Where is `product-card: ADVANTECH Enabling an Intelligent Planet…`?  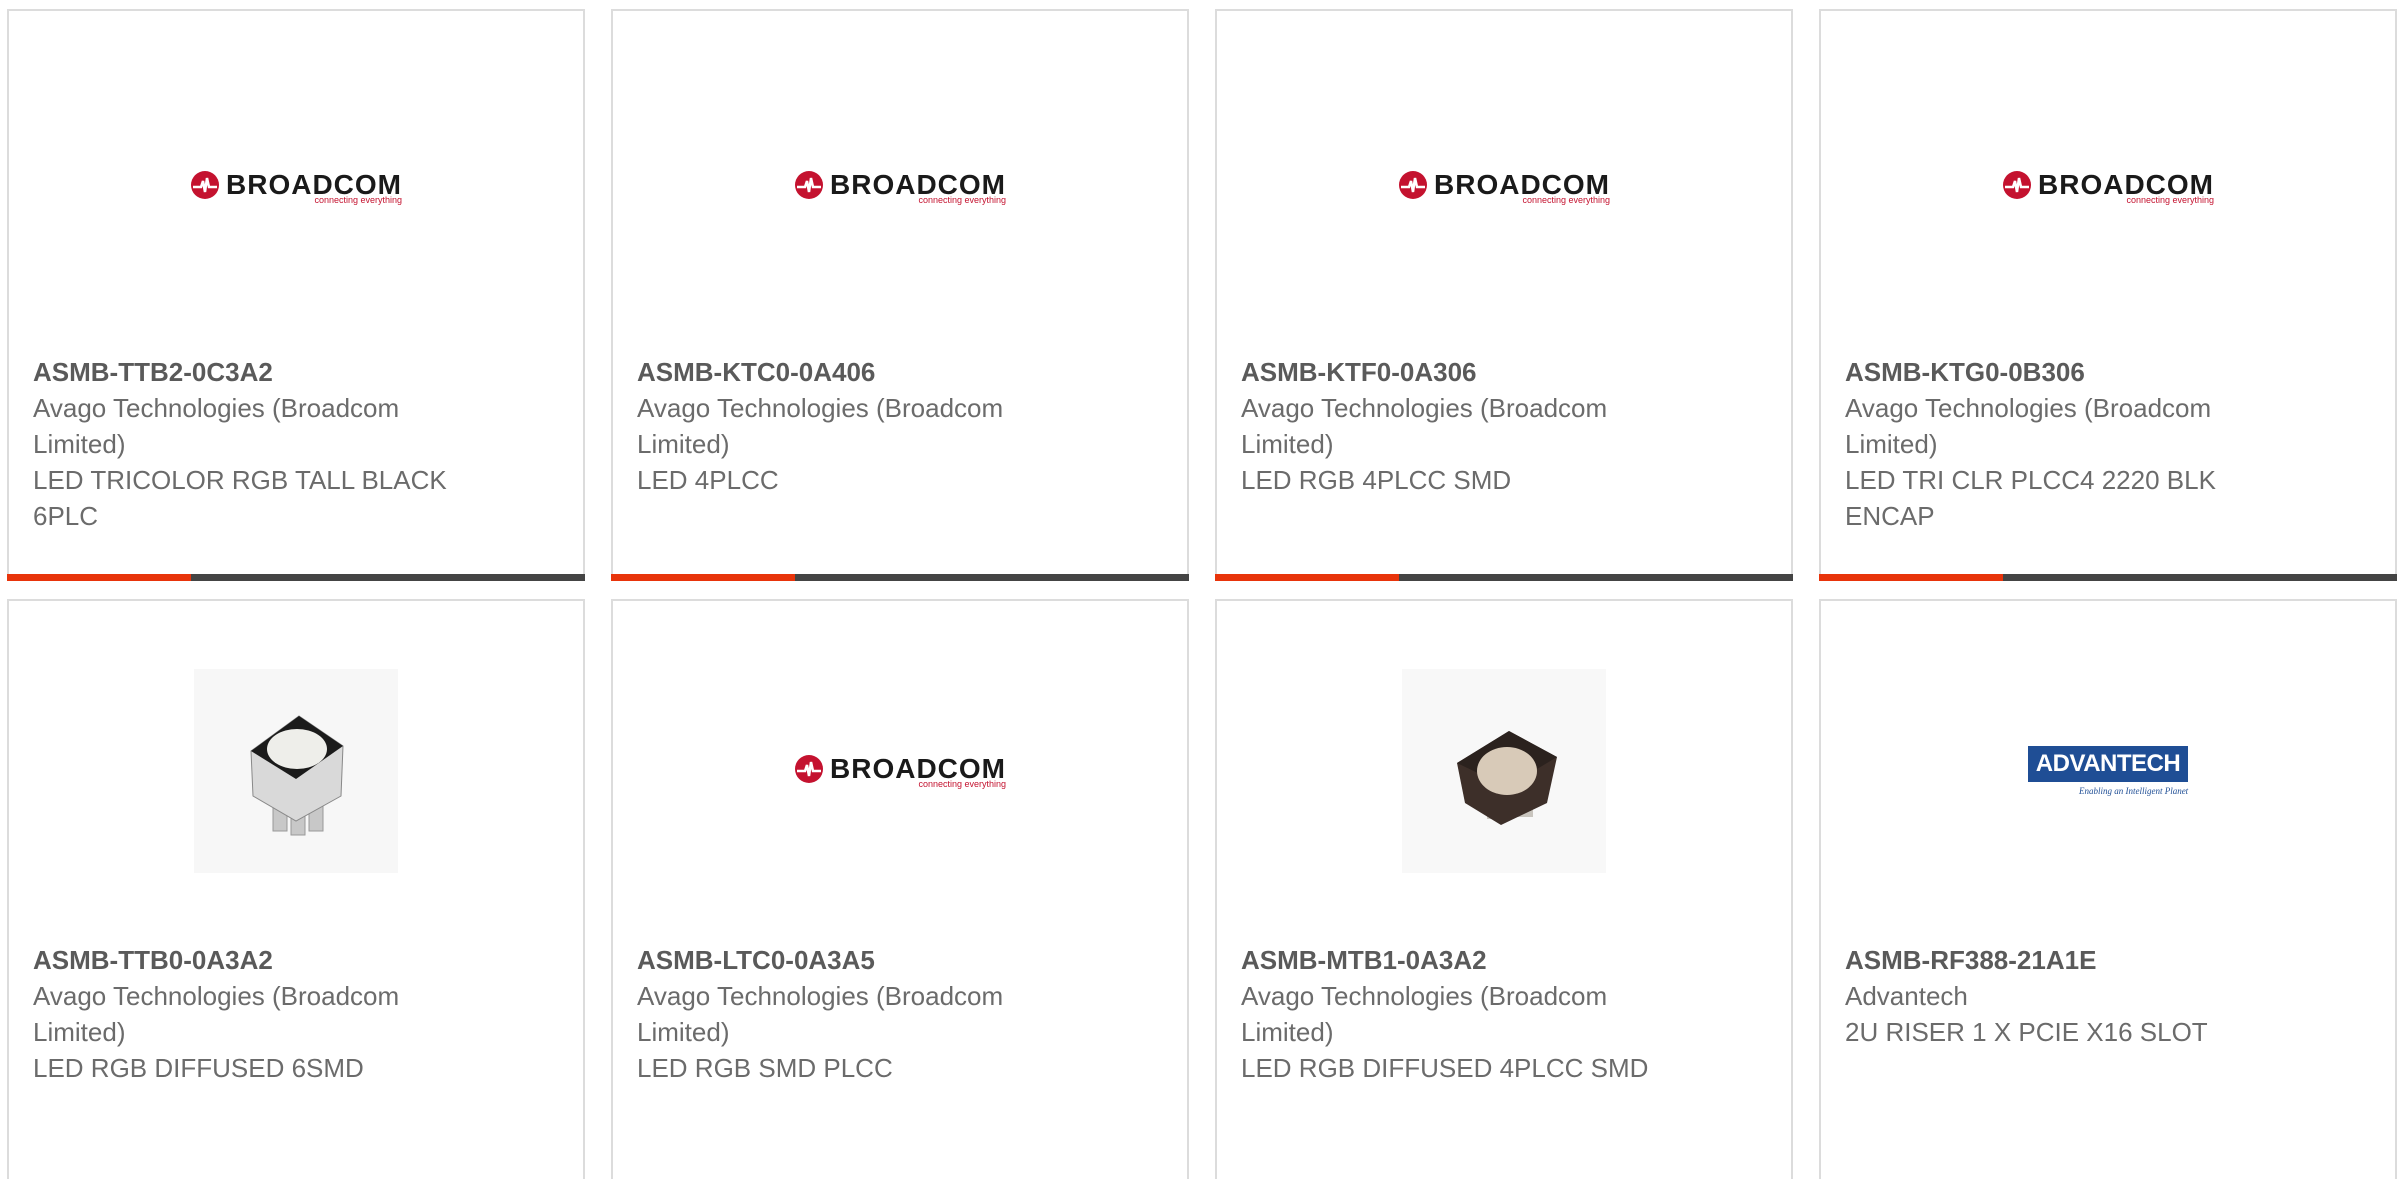 product-card: ADVANTECH Enabling an Intelligent Planet… is located at coordinates (2108, 889).